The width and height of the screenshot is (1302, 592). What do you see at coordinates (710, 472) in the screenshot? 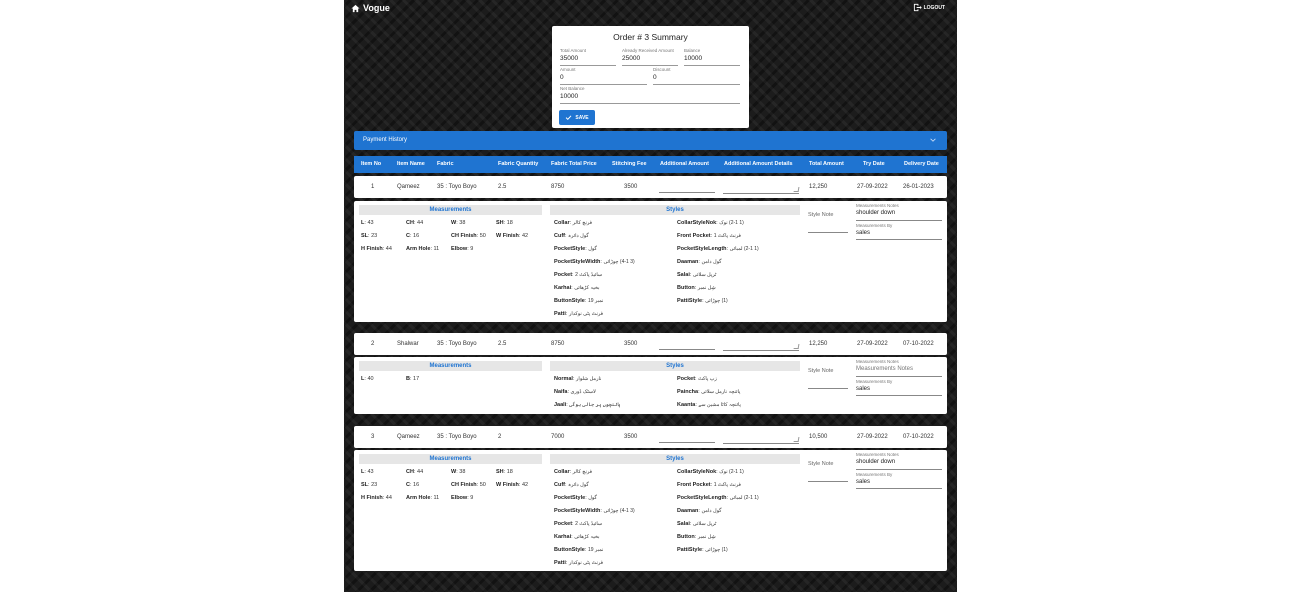
I see `style-item: CollarStyleNok: (1 2-1) نوک` at bounding box center [710, 472].